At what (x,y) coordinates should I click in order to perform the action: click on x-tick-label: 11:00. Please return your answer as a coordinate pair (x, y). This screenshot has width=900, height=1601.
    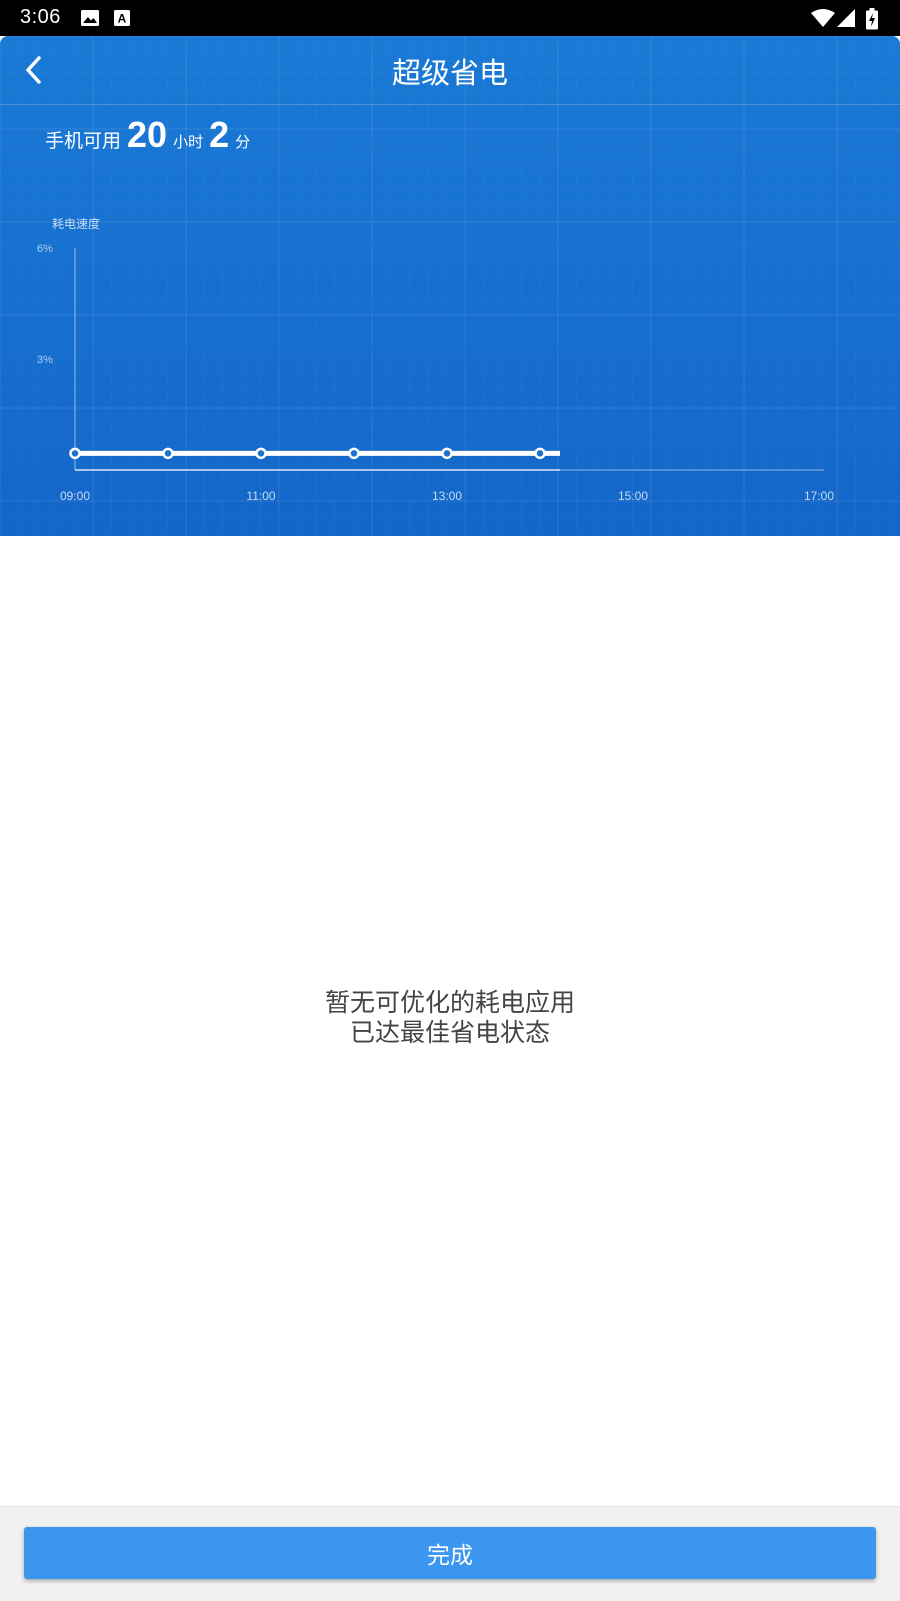
    Looking at the image, I should click on (260, 496).